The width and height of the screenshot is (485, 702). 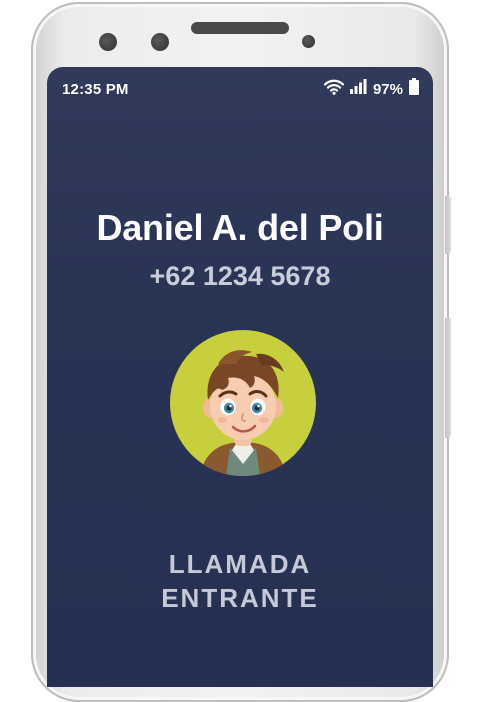 What do you see at coordinates (240, 276) in the screenshot?
I see `caller-number: +62 1234 5678` at bounding box center [240, 276].